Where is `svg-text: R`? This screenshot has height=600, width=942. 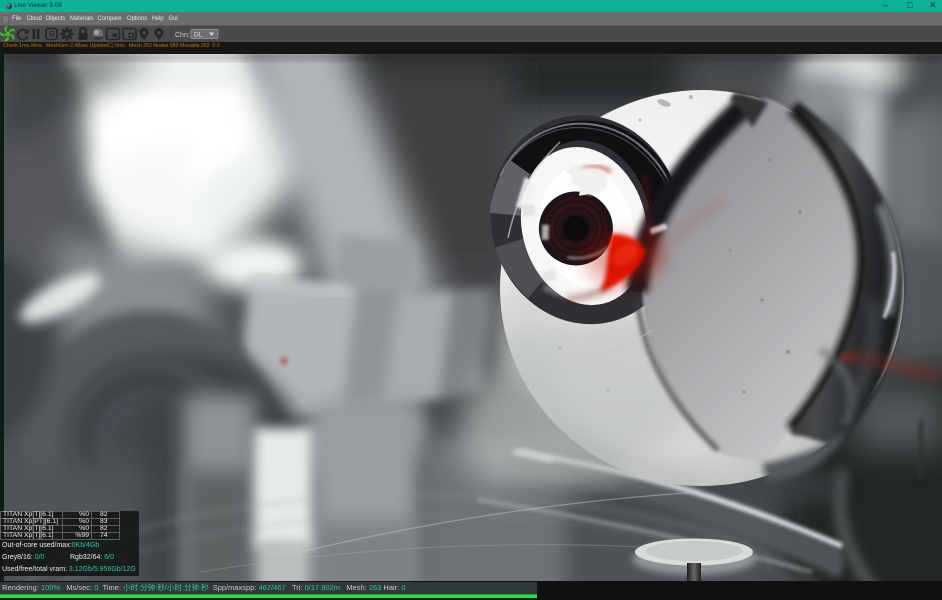 svg-text: R is located at coordinates (52, 34).